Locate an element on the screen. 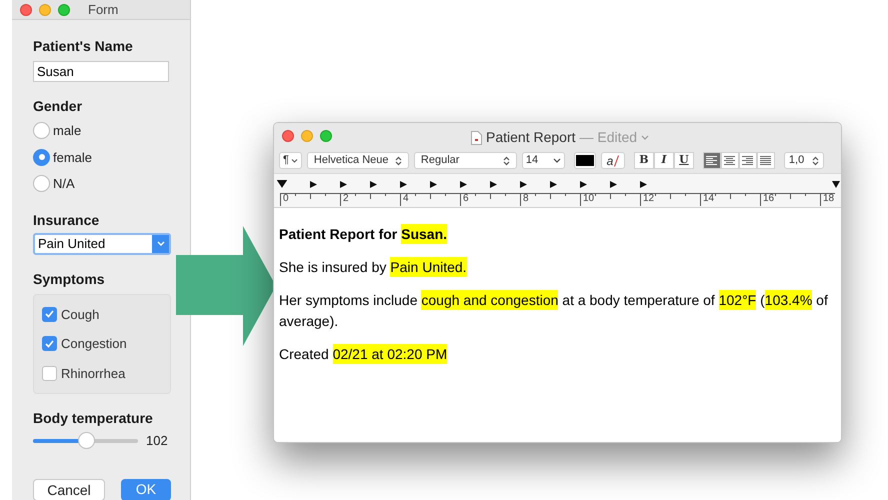 Image resolution: width=888 pixels, height=500 pixels. format-button: B is located at coordinates (644, 160).